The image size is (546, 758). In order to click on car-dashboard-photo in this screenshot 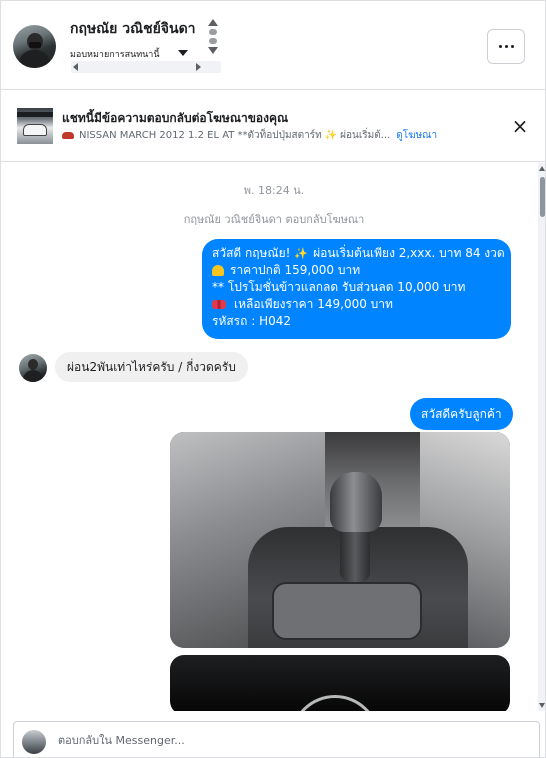, I will do `click(340, 683)`.